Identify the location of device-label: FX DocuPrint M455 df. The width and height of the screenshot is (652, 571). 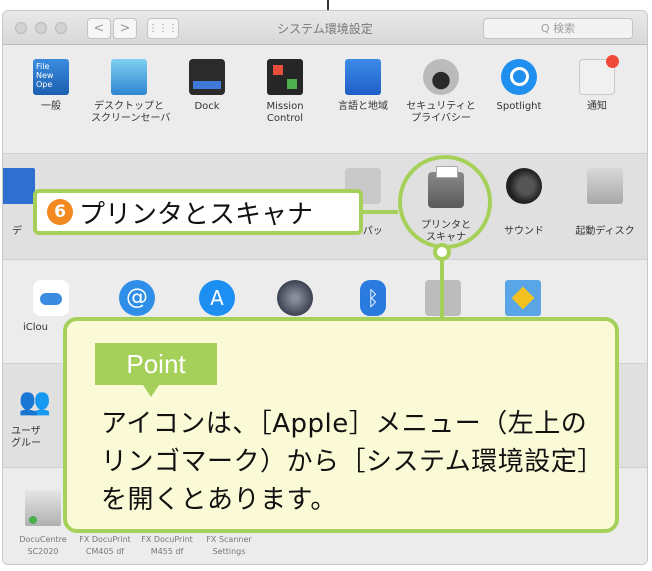
(167, 545).